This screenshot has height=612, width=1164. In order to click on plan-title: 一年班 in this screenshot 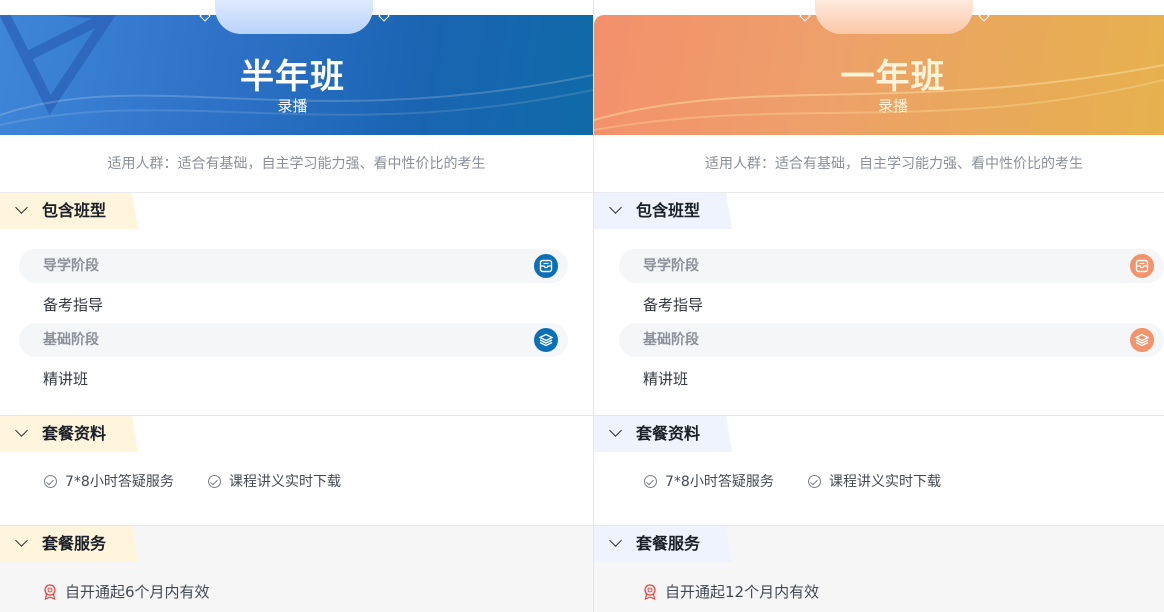, I will do `click(893, 77)`.